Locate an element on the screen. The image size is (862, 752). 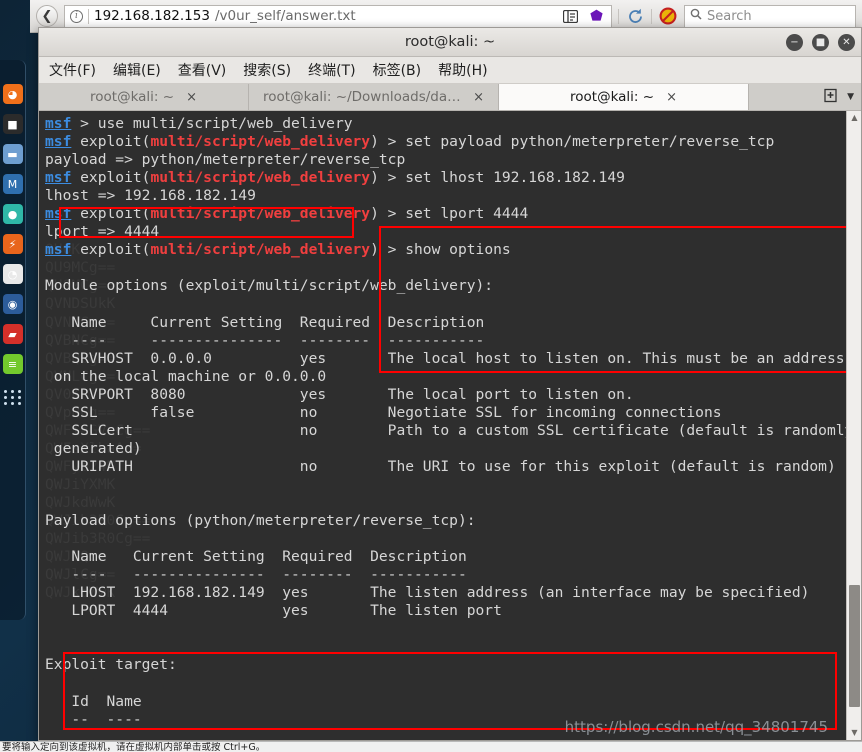
toolbar-divider is located at coordinates (618, 16).